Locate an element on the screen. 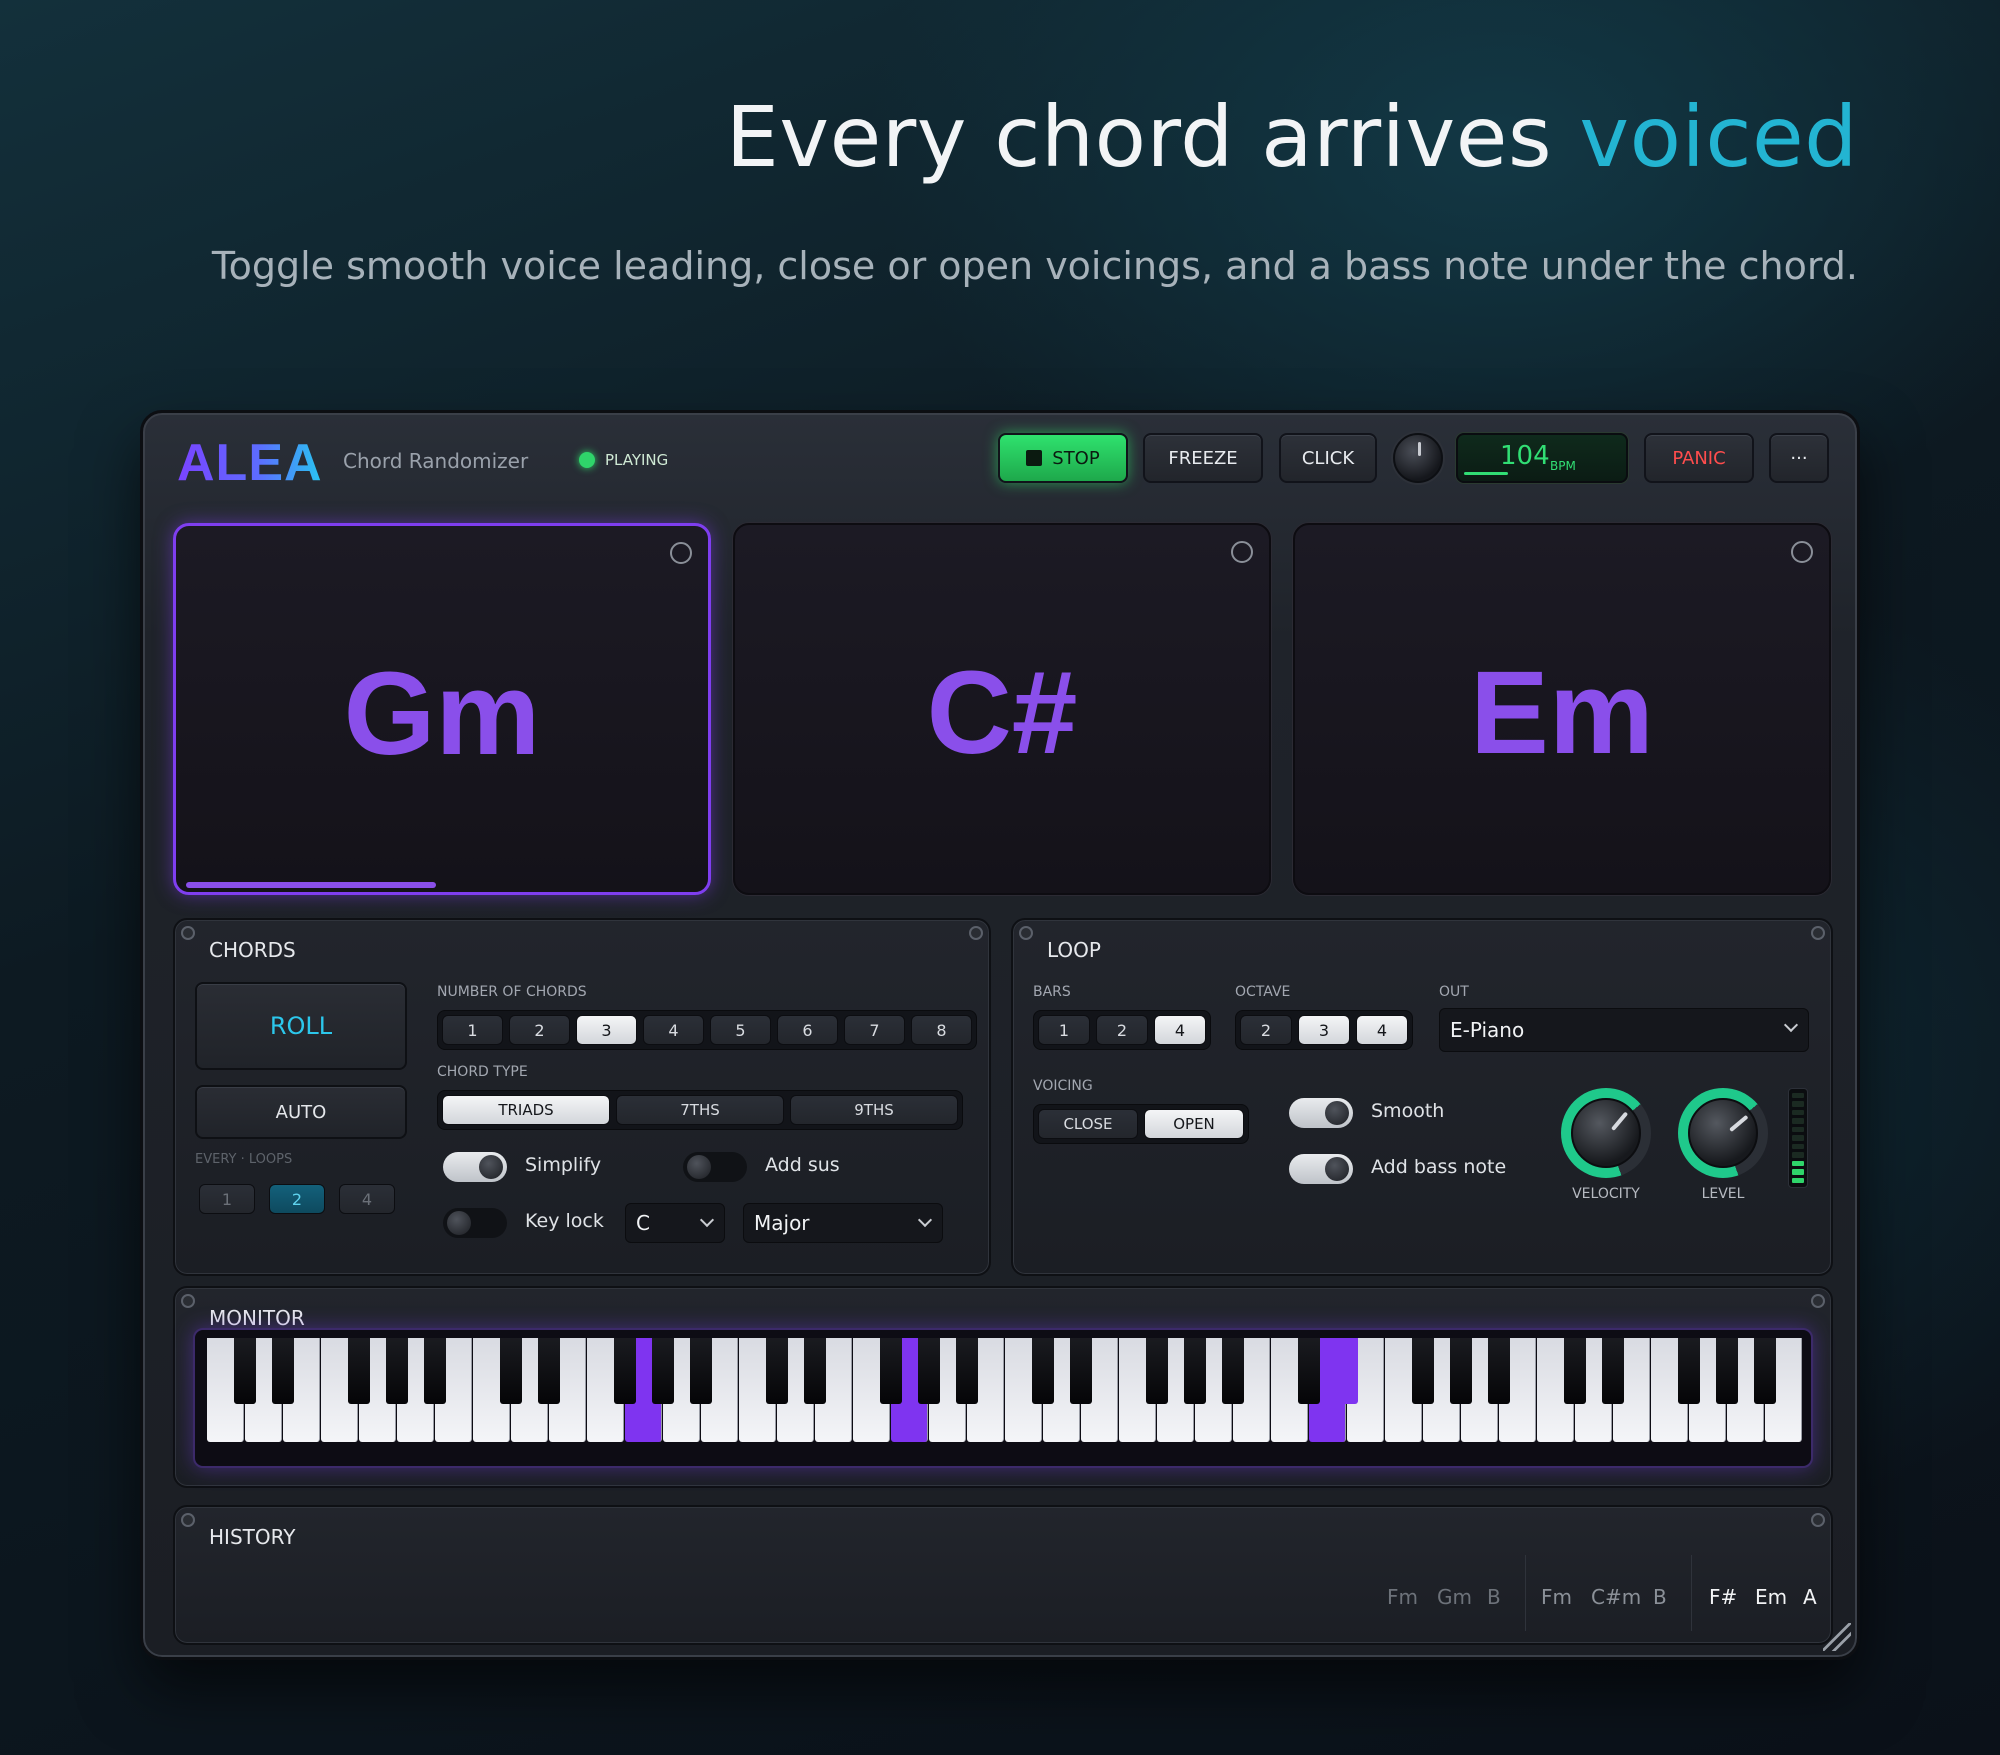 The image size is (2000, 1755). panic-button: PANIC is located at coordinates (1699, 458).